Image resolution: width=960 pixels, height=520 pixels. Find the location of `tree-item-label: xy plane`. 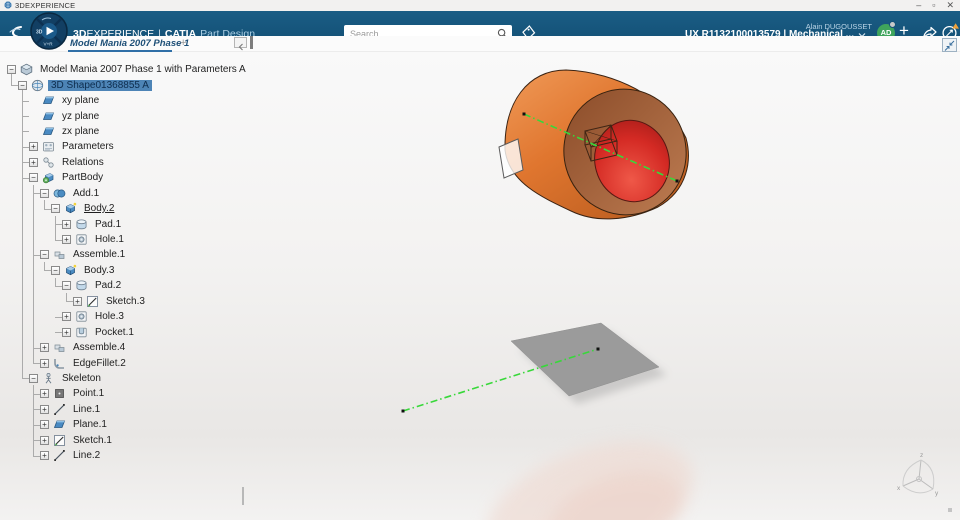

tree-item-label: xy plane is located at coordinates (80, 100).